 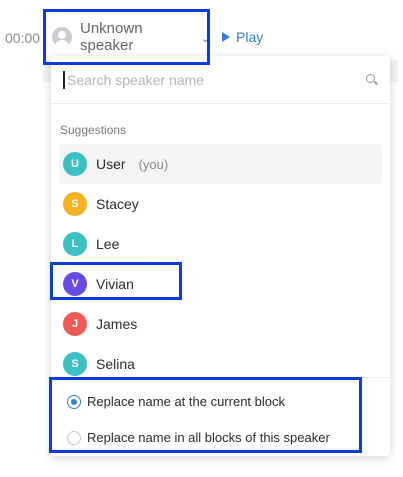 What do you see at coordinates (108, 244) in the screenshot?
I see `speaker-name: Lee` at bounding box center [108, 244].